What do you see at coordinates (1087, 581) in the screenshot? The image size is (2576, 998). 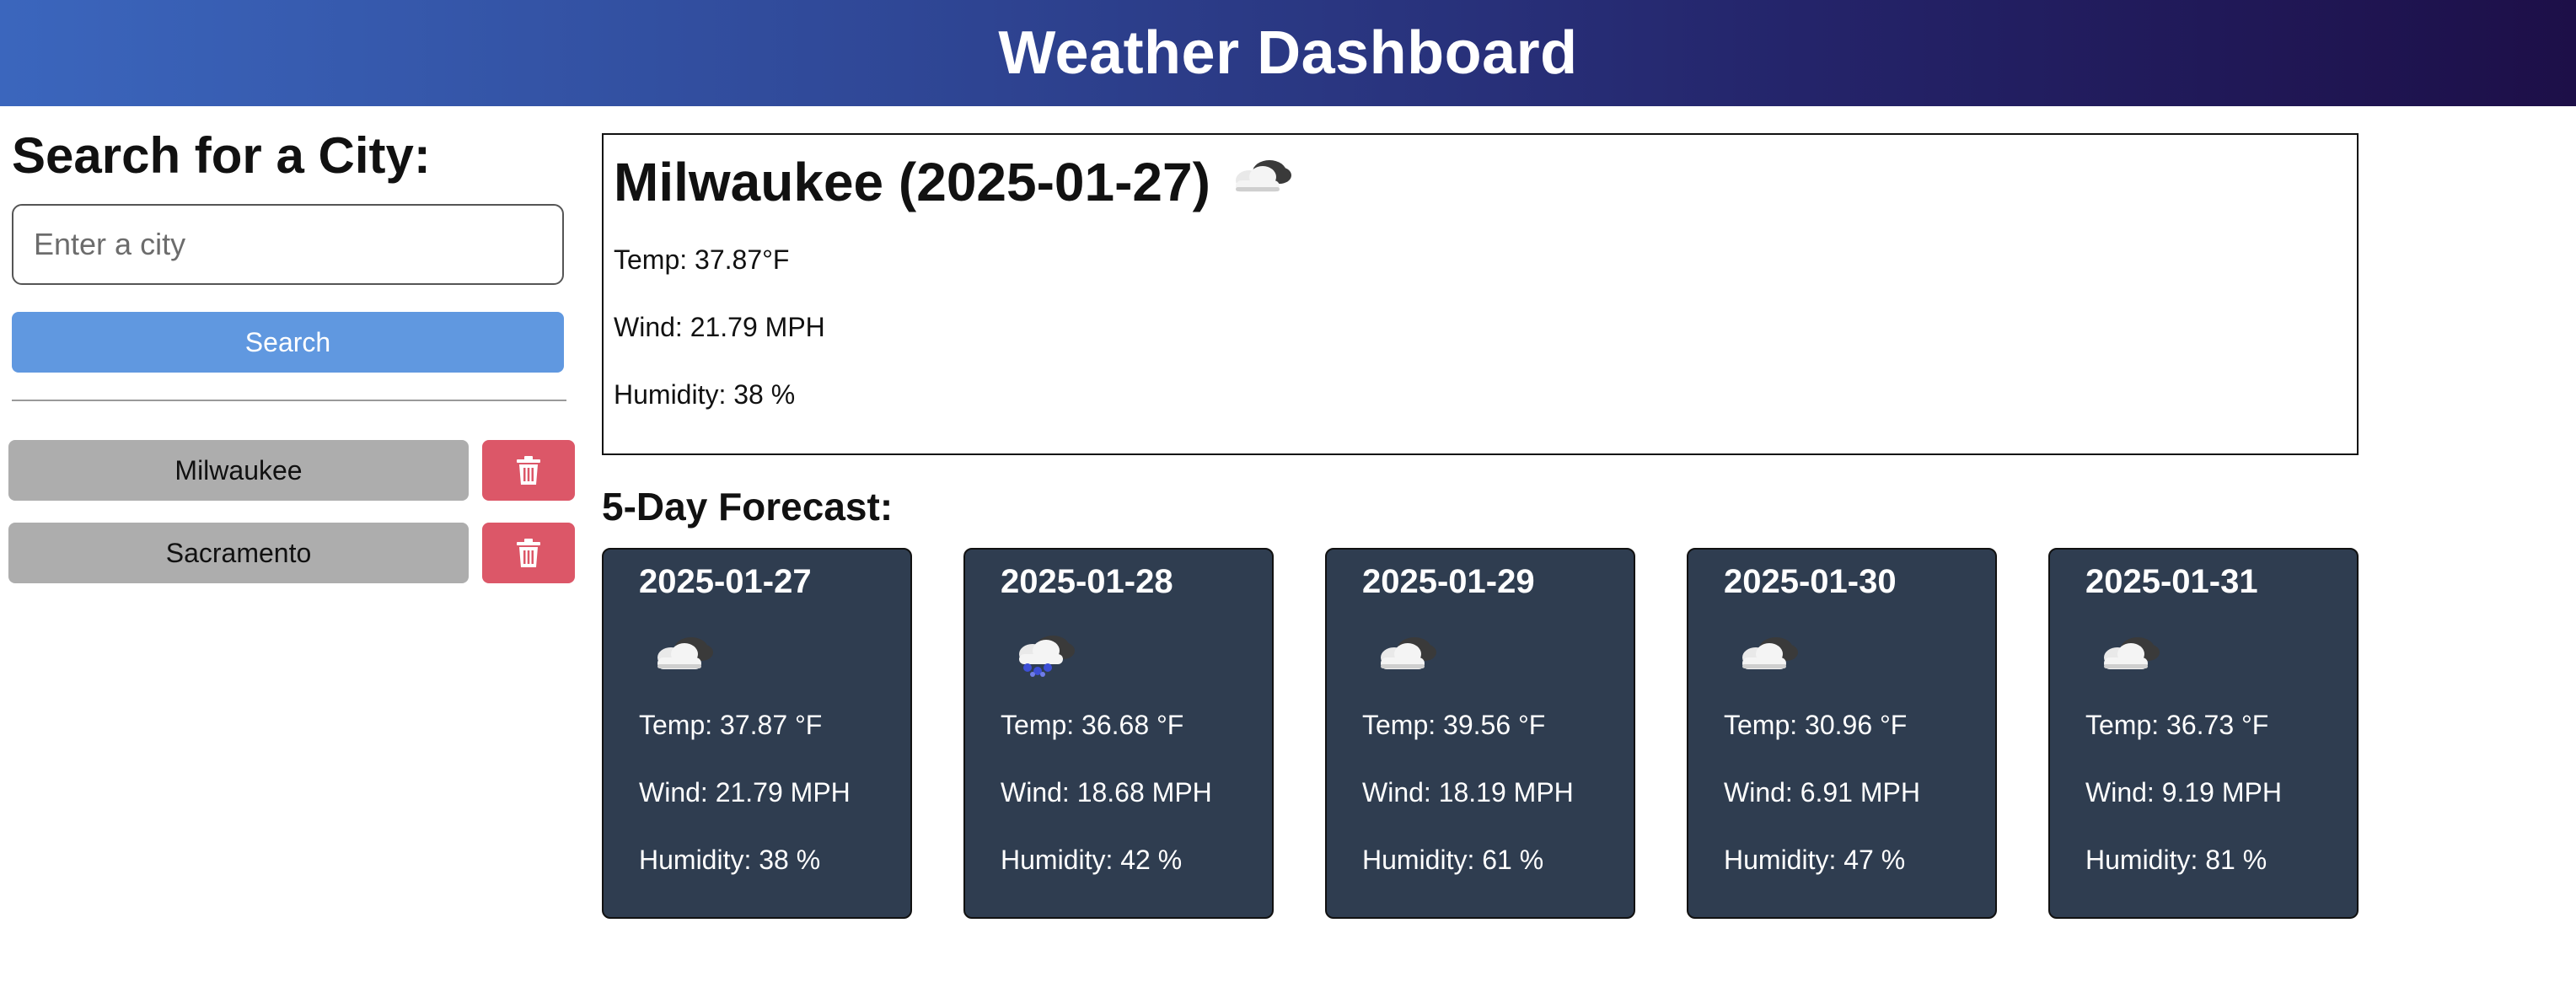 I see `forecast-date: 2025-01-28` at bounding box center [1087, 581].